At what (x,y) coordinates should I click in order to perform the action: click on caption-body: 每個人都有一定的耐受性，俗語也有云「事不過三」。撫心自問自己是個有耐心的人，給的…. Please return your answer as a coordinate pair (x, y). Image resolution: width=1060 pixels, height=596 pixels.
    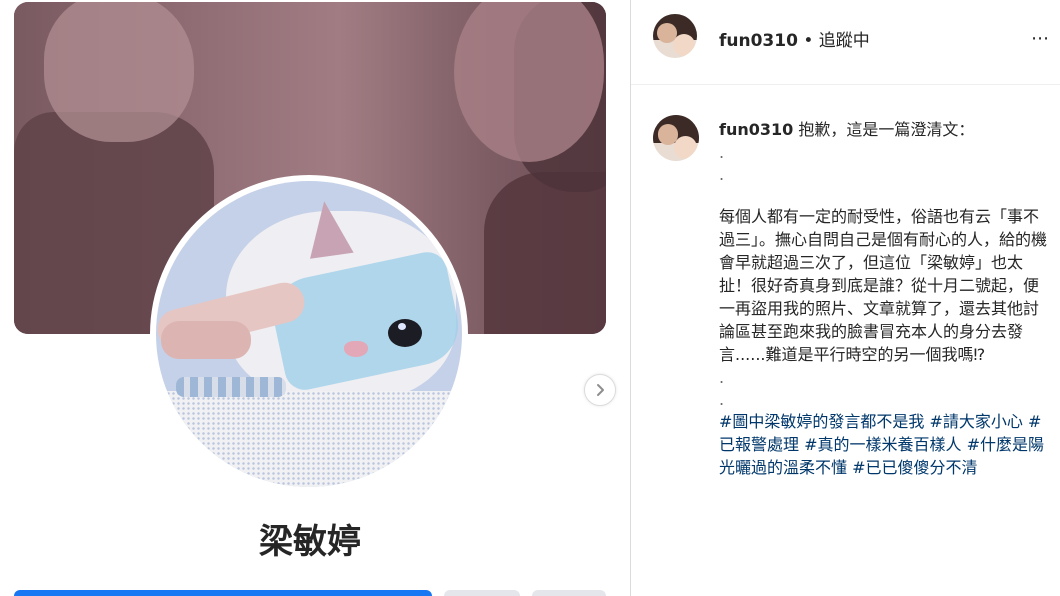
    Looking at the image, I should click on (883, 285).